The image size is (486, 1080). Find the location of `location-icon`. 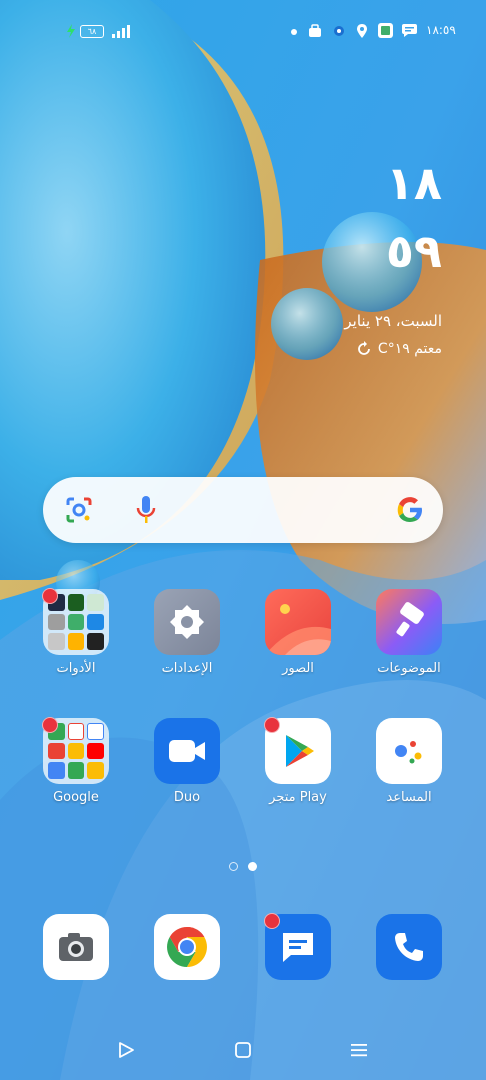

location-icon is located at coordinates (362, 31).